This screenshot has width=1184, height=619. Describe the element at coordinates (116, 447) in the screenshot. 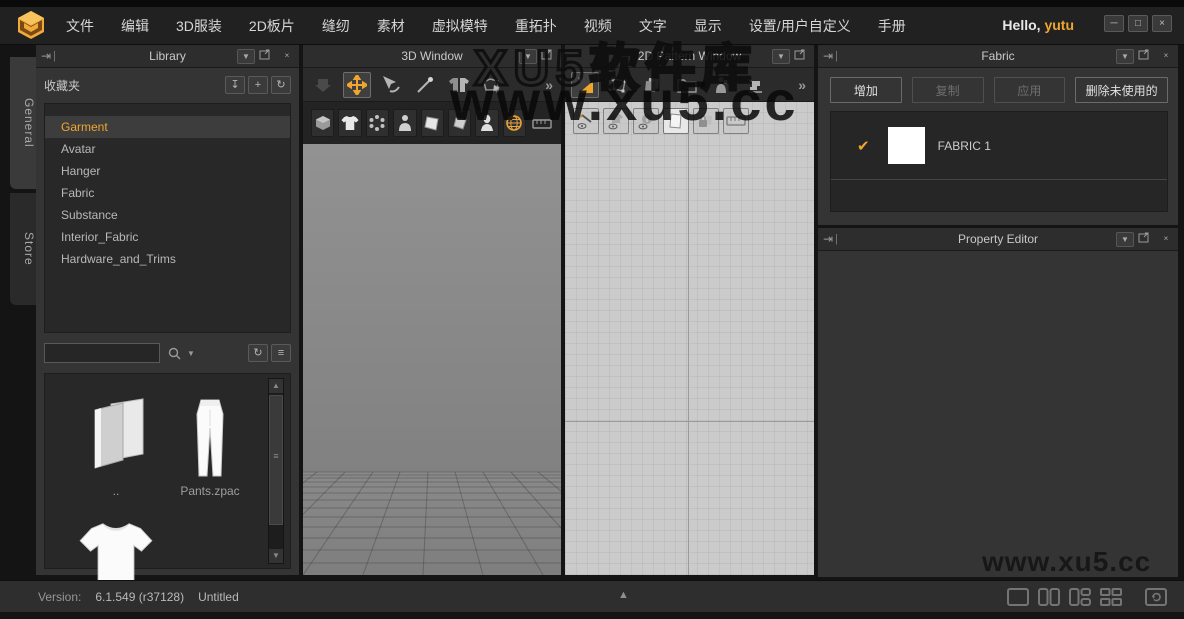

I see `file-parent-folder: ..` at that location.